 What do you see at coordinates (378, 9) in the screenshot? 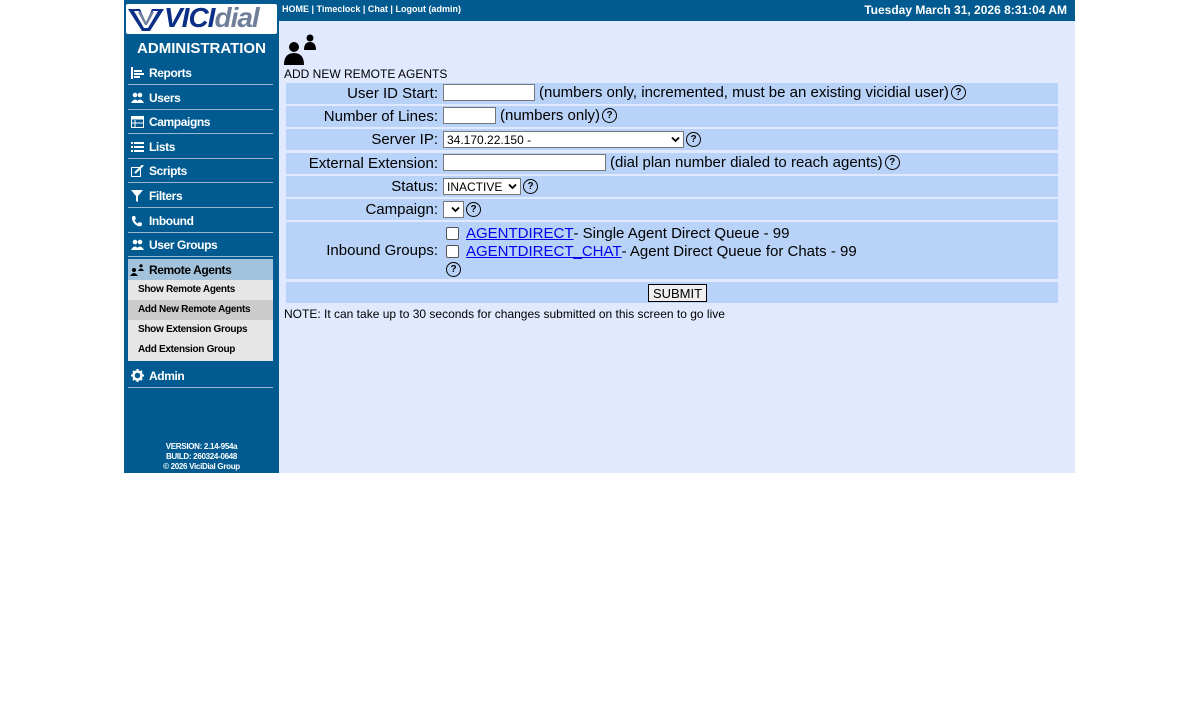
I see `chat-link: Chat` at bounding box center [378, 9].